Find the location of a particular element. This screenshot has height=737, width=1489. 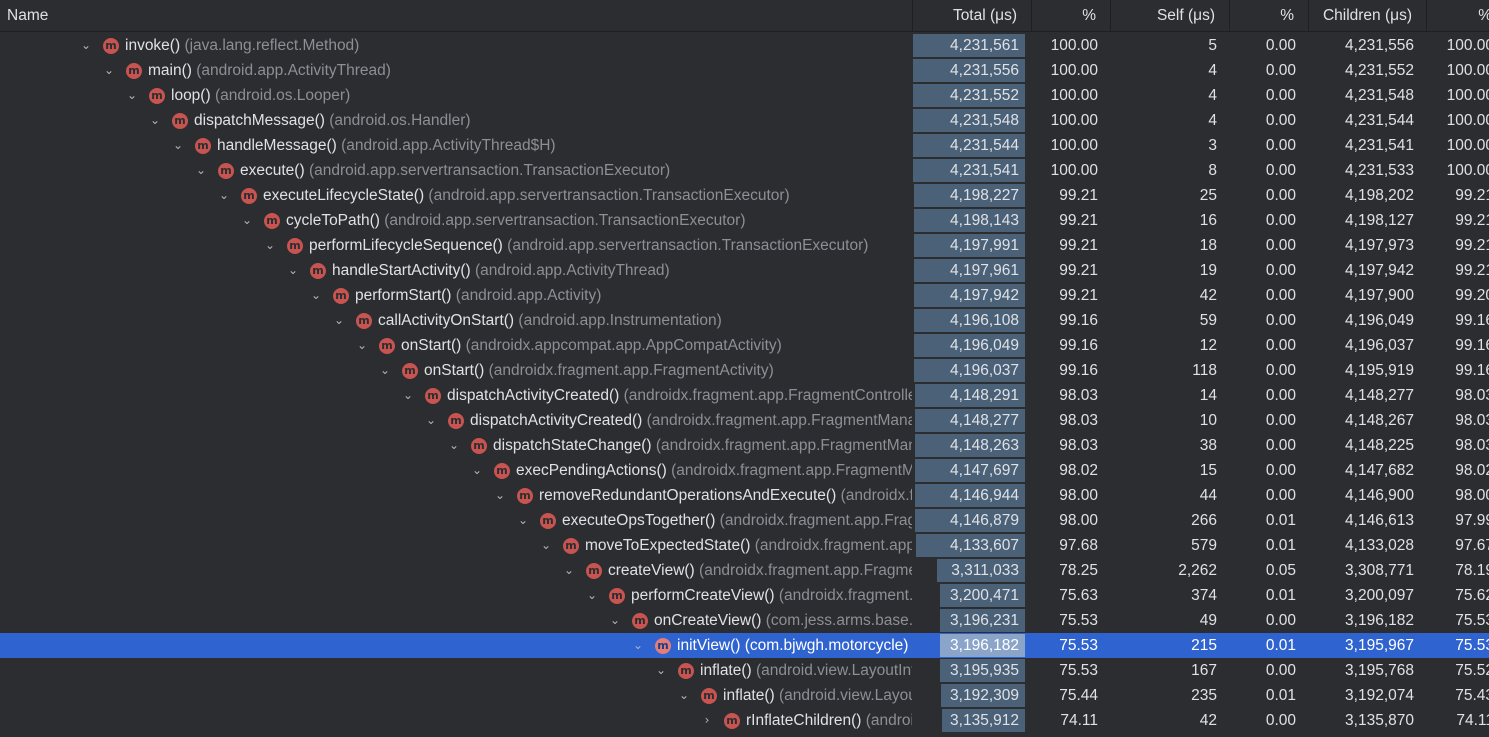

method-label: inflate() (android.view.LayoutInflater) is located at coordinates (817, 695).